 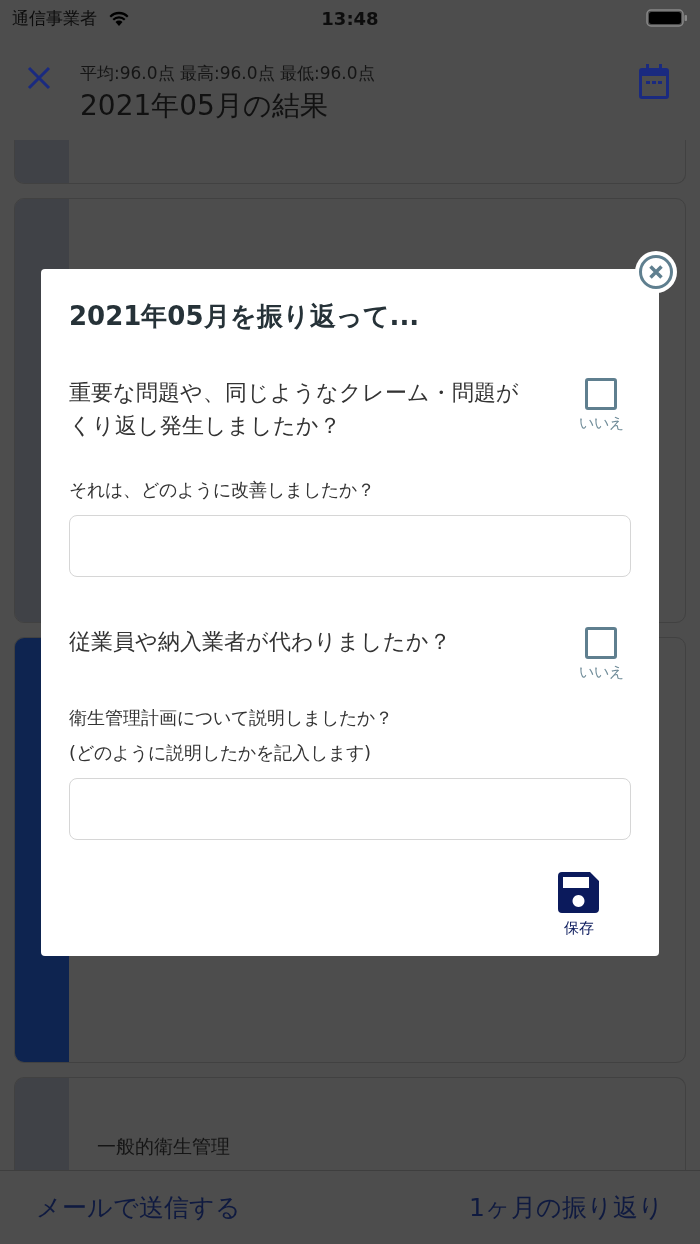 What do you see at coordinates (138, 1207) in the screenshot?
I see `send-mail-button: メールで送信する` at bounding box center [138, 1207].